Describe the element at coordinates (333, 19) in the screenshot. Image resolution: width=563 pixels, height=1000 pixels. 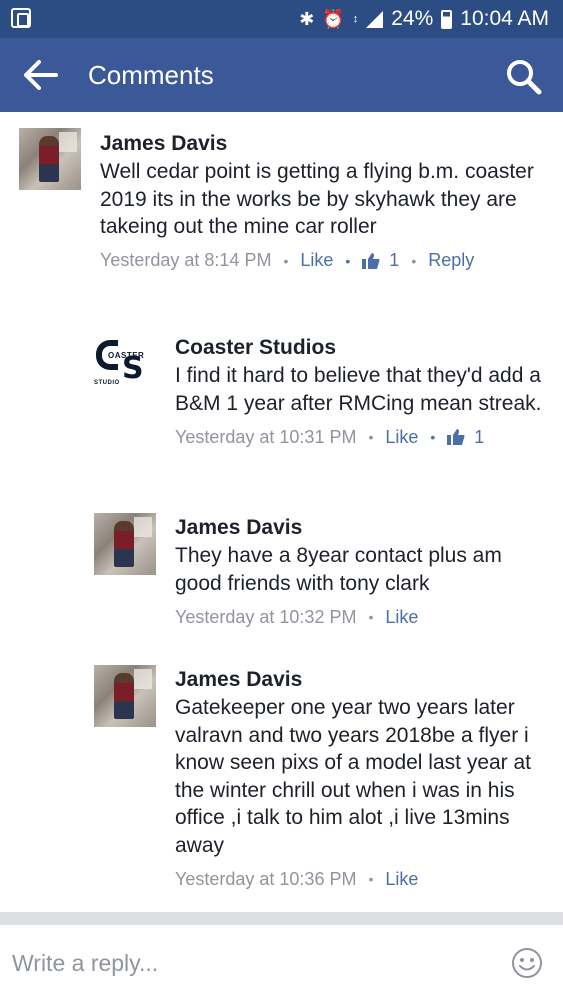
I see `alarm-icon: ⏰` at that location.